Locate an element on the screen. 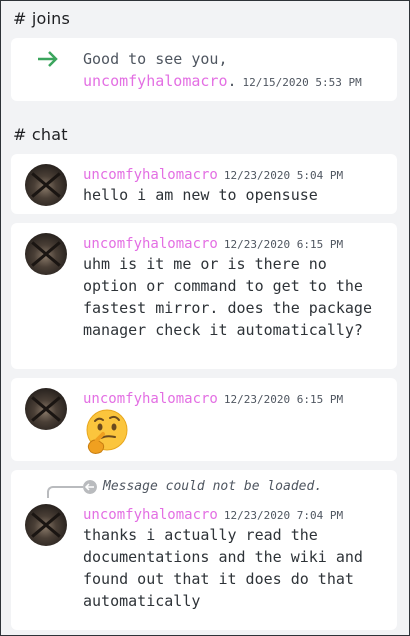 The height and width of the screenshot is (636, 410). join-greeting: Good to see you, is located at coordinates (155, 59).